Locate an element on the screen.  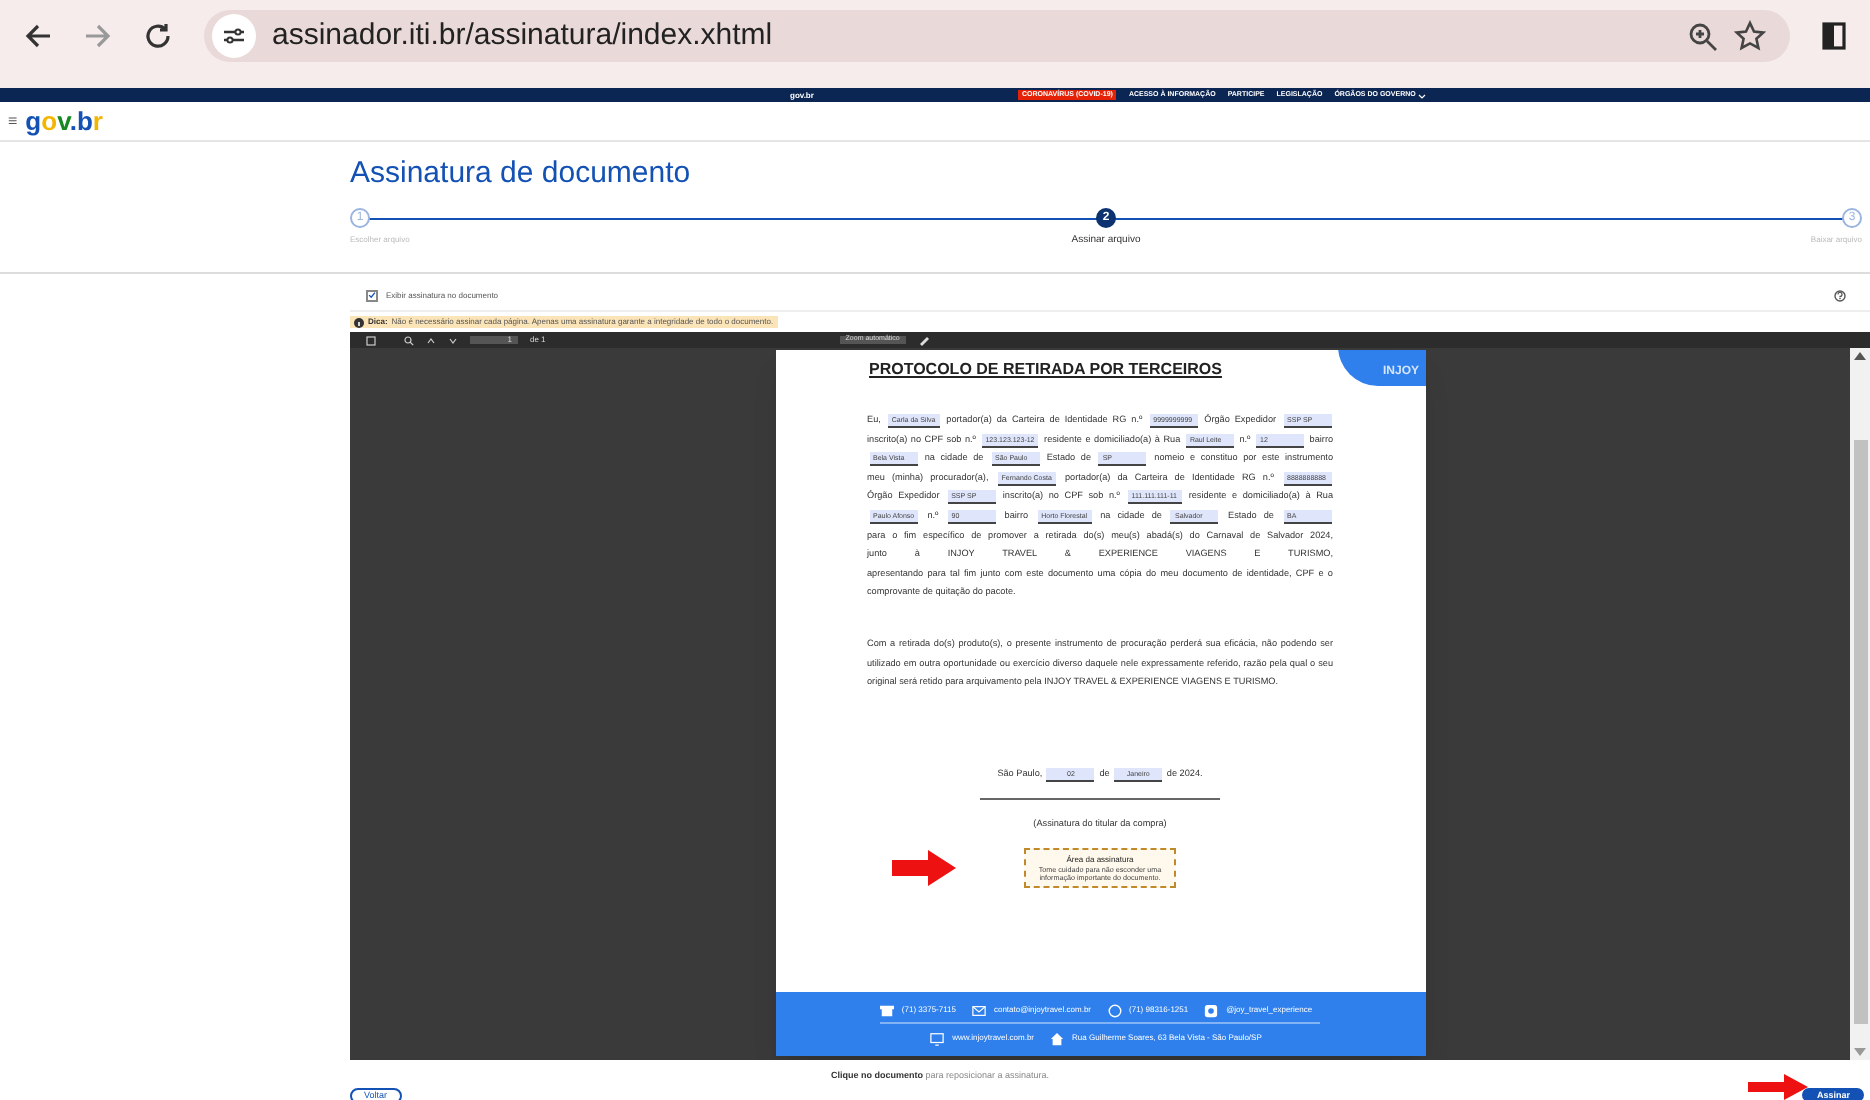
back-icon is located at coordinates (38, 36).